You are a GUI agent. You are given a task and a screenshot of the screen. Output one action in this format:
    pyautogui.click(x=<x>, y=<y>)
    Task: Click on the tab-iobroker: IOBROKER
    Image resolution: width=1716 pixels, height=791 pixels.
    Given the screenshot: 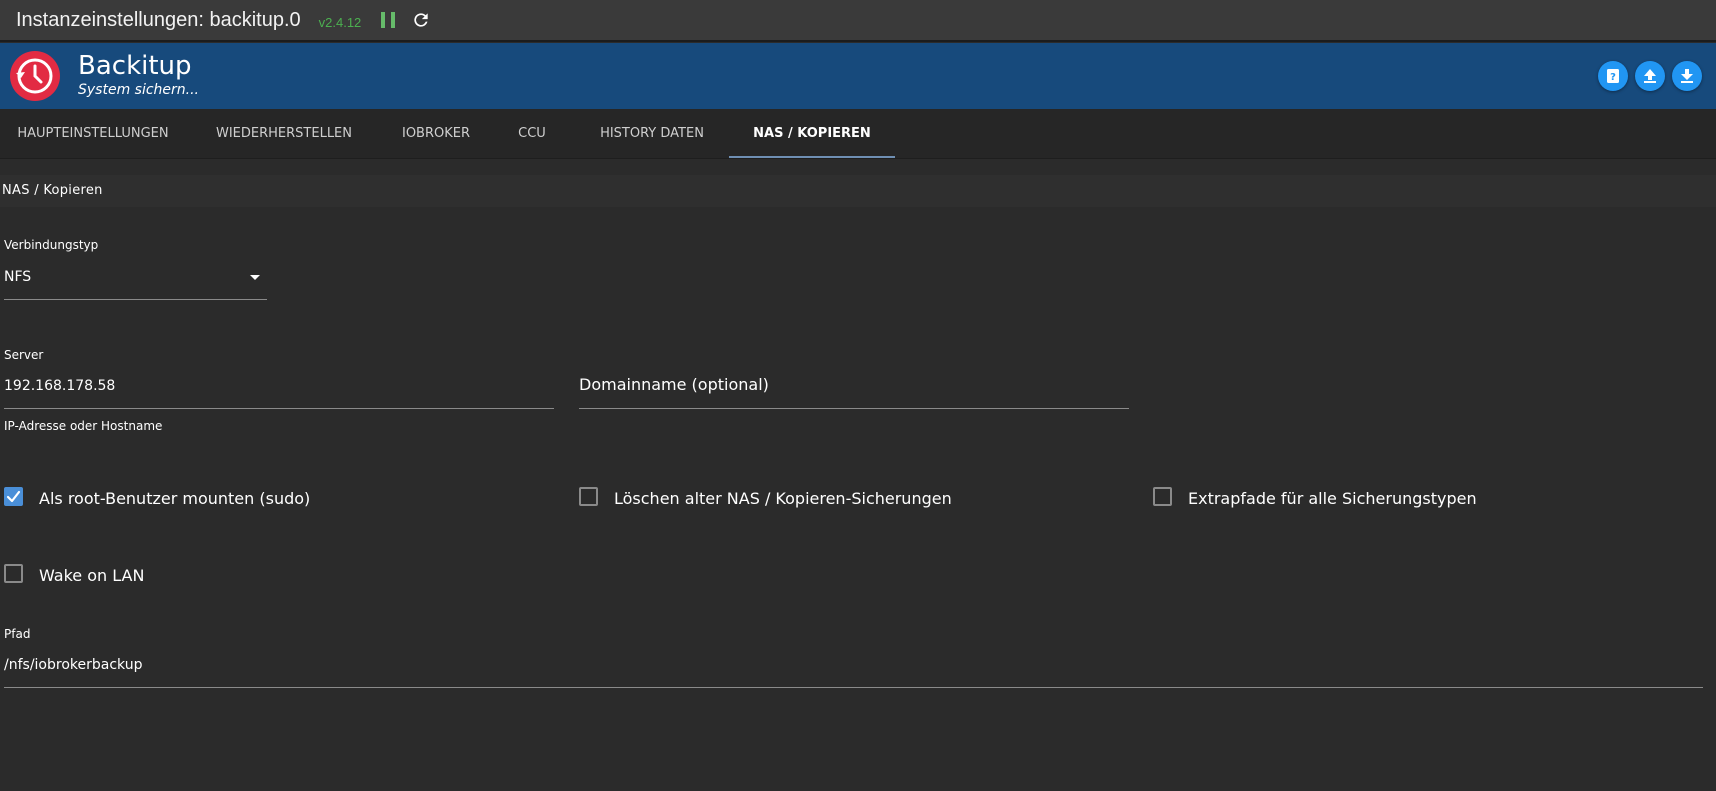 What is the action you would take?
    pyautogui.click(x=436, y=134)
    